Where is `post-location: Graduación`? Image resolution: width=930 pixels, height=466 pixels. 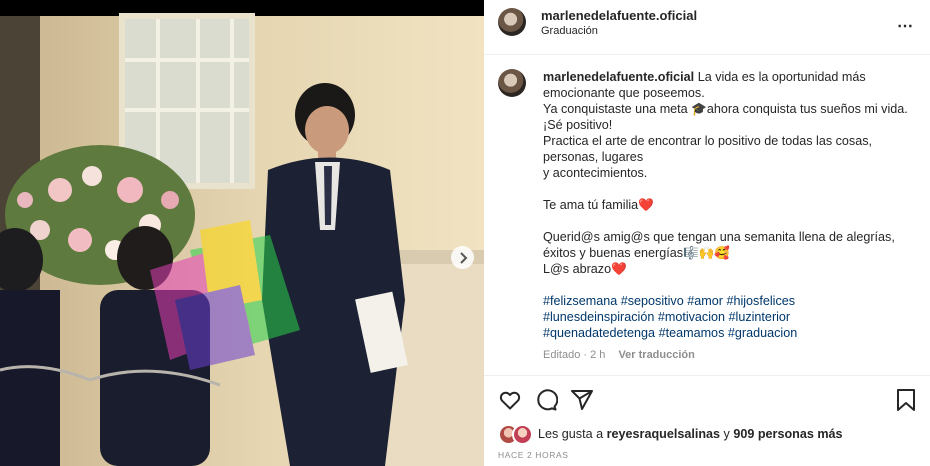
post-location: Graduación is located at coordinates (569, 31).